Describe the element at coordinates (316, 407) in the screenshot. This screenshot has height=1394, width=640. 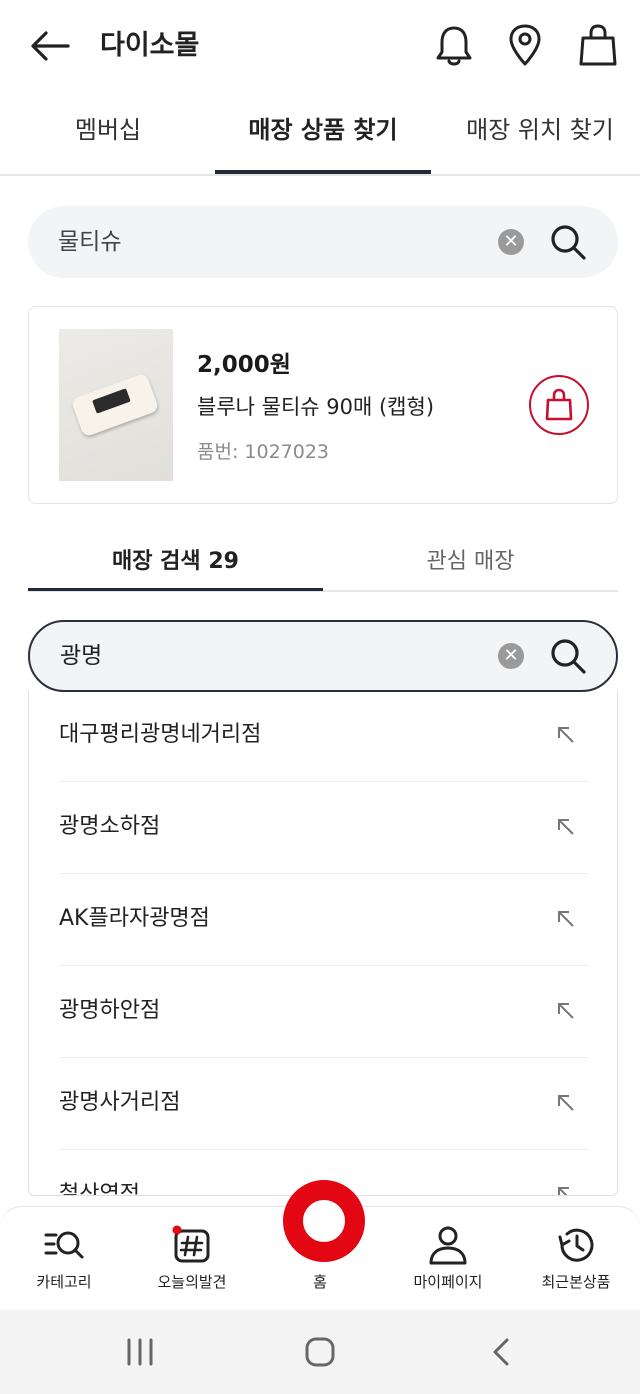
I see `product-name: 블루나 물티슈 90매 (캡형)` at that location.